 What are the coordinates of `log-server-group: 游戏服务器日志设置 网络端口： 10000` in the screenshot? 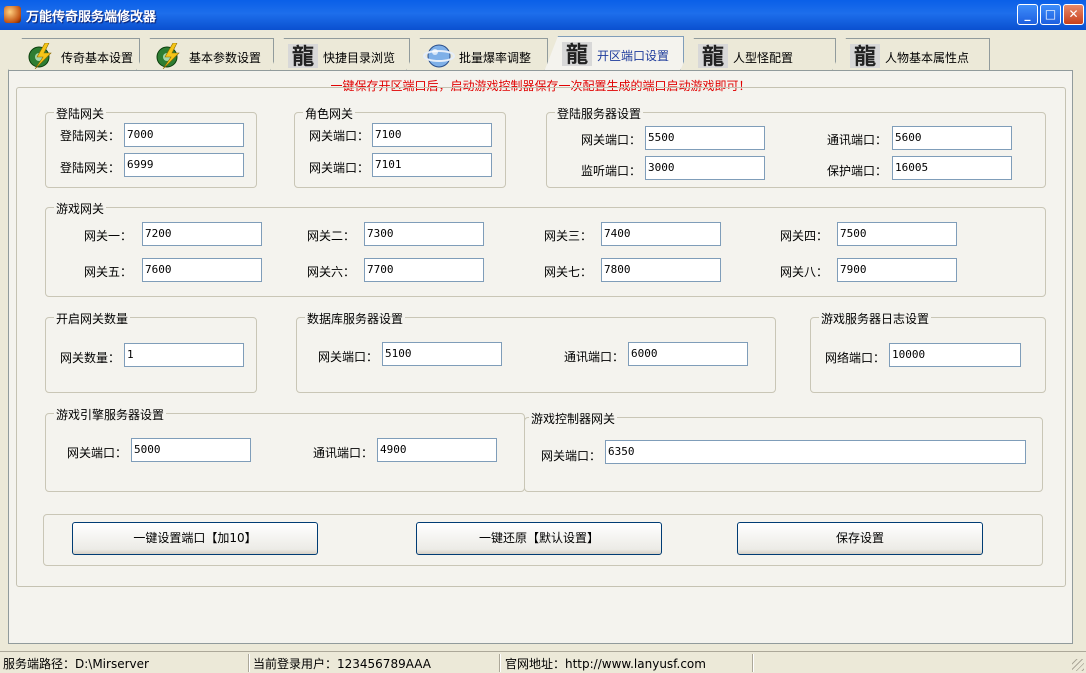 It's located at (928, 351).